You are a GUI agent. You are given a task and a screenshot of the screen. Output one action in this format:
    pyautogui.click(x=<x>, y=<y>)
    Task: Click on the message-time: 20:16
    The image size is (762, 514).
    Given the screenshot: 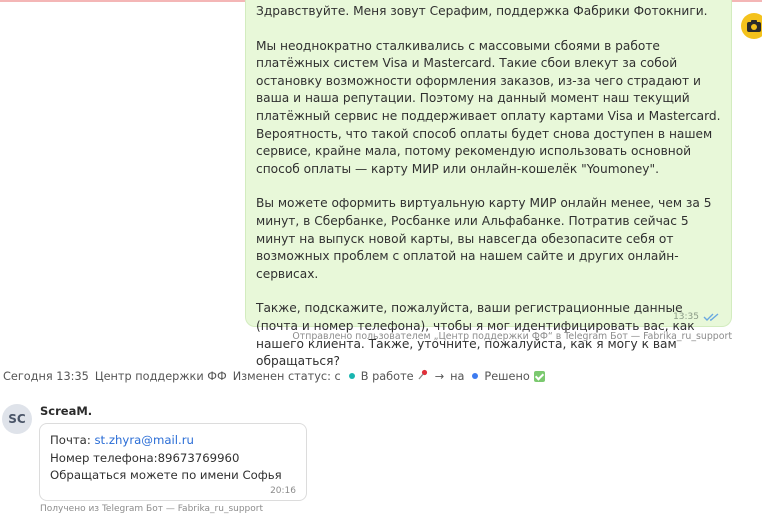 What is the action you would take?
    pyautogui.click(x=283, y=491)
    